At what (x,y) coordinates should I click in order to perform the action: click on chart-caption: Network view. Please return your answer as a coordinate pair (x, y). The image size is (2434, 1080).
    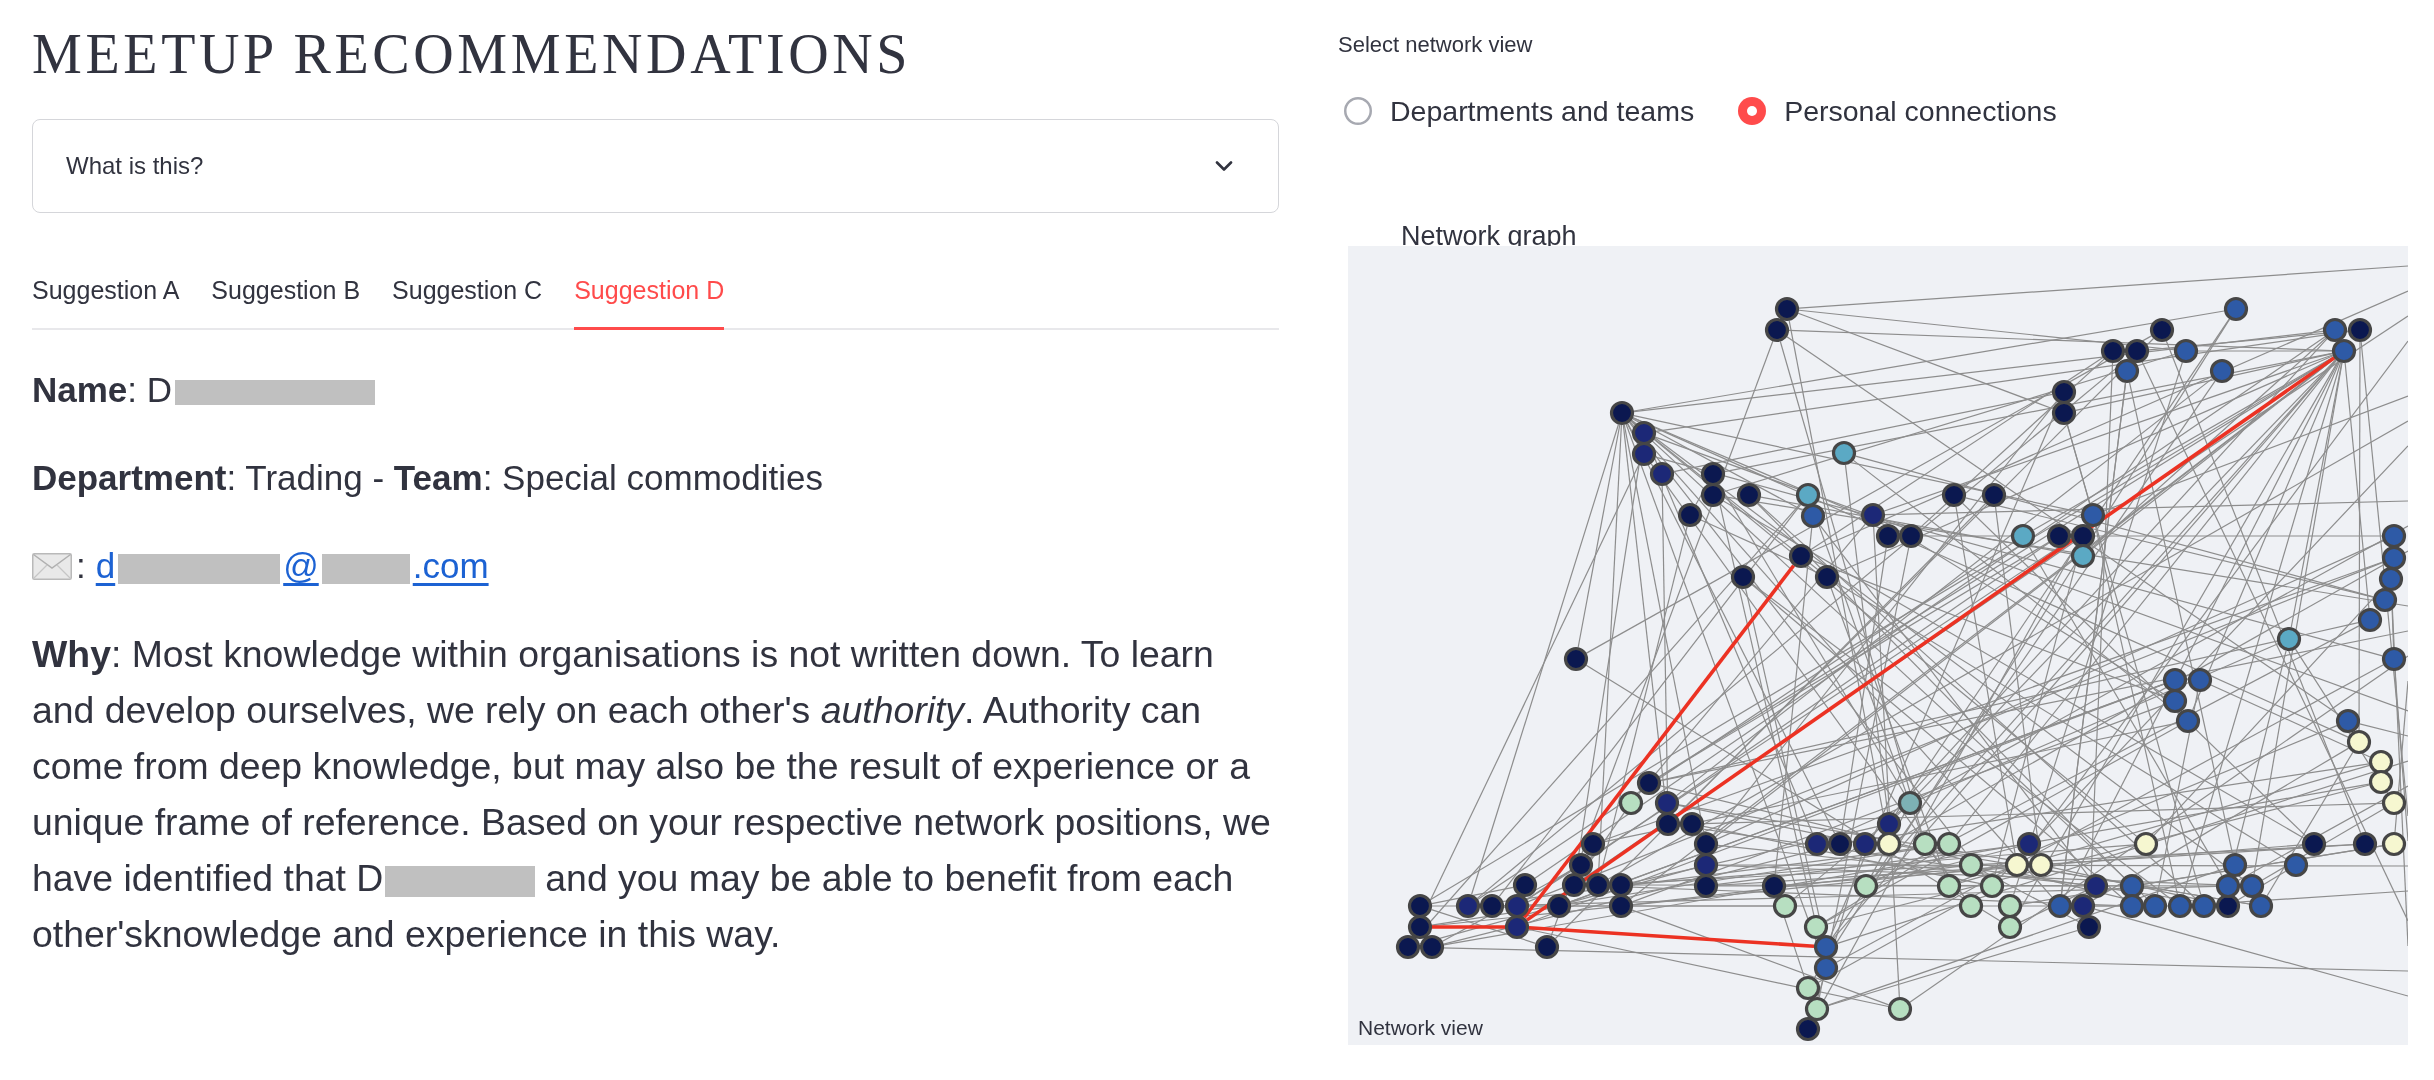
    Looking at the image, I should click on (1420, 1028).